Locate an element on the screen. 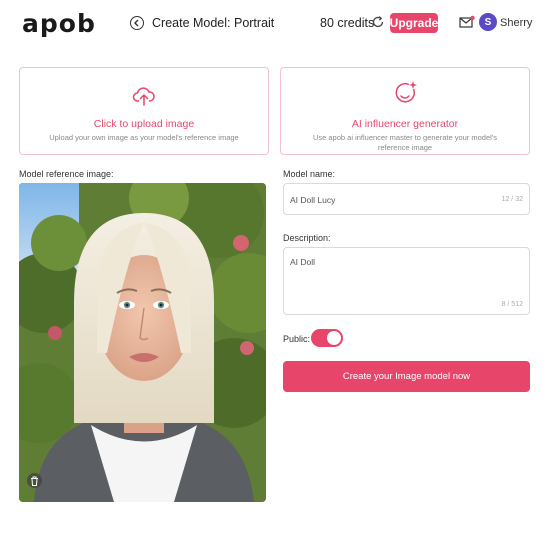  upload-card-title: Click to upload image is located at coordinates (144, 124).